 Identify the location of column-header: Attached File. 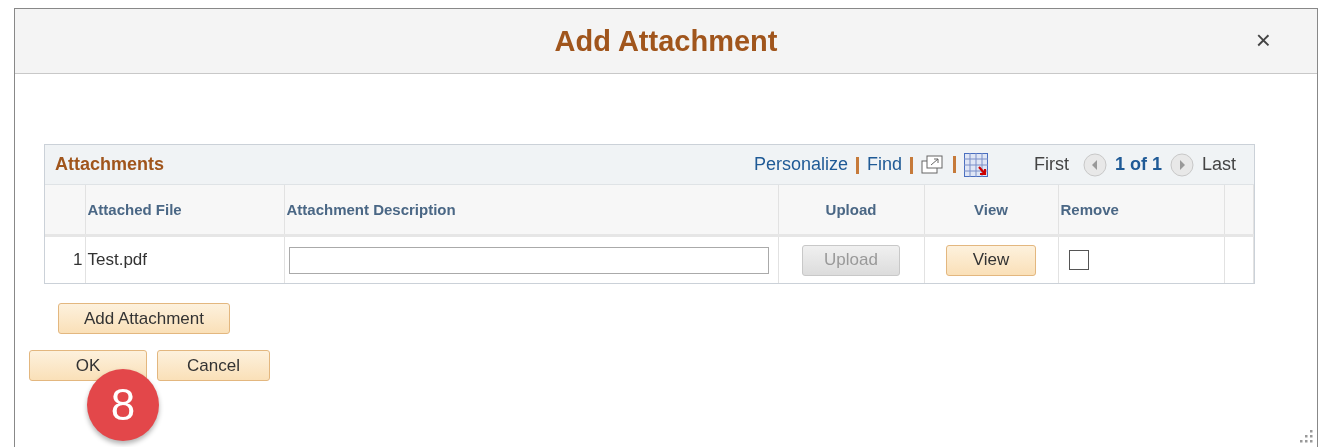
(184, 210).